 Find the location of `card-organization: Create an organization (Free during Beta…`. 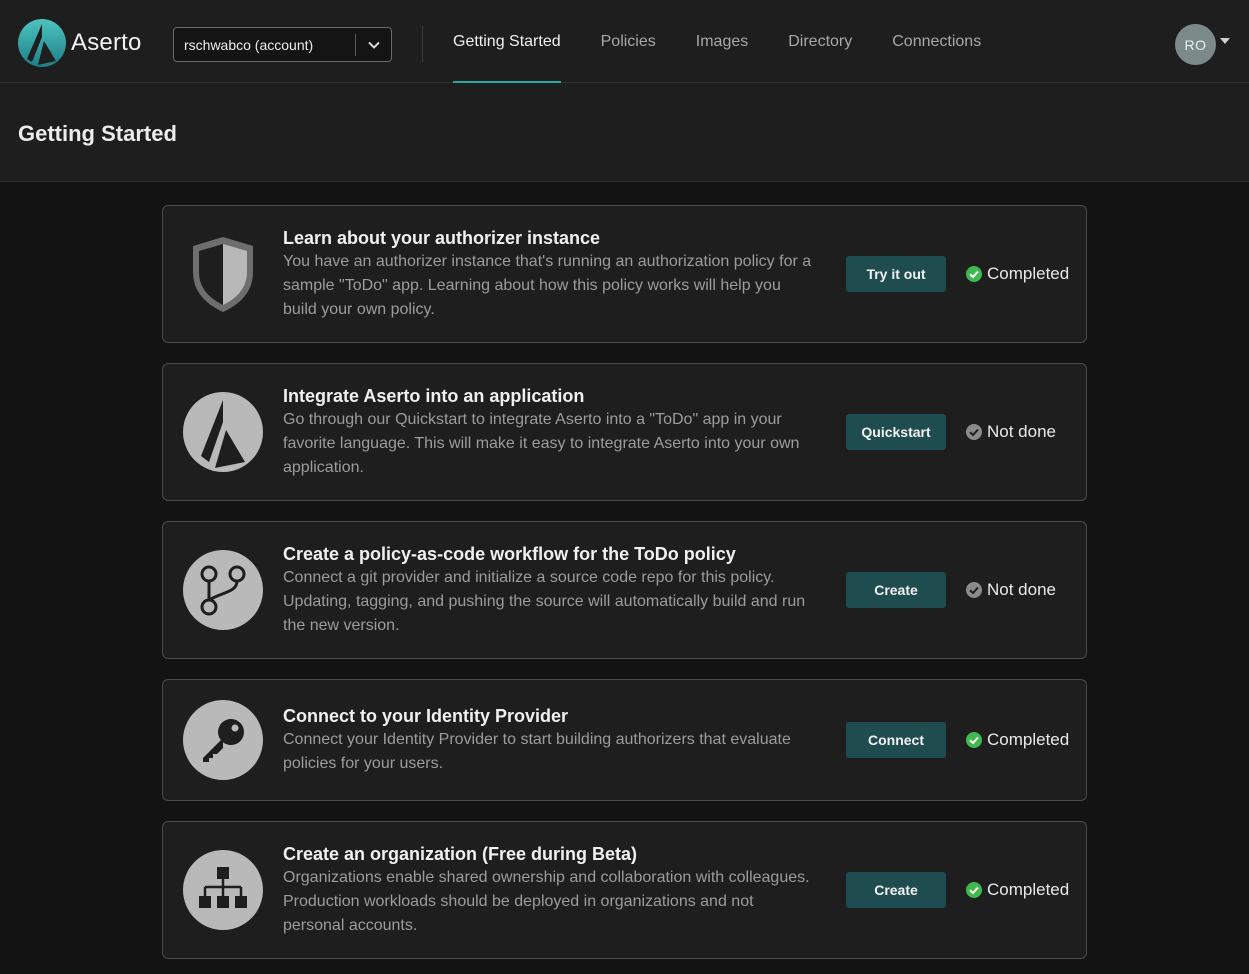

card-organization: Create an organization (Free during Beta… is located at coordinates (624, 890).